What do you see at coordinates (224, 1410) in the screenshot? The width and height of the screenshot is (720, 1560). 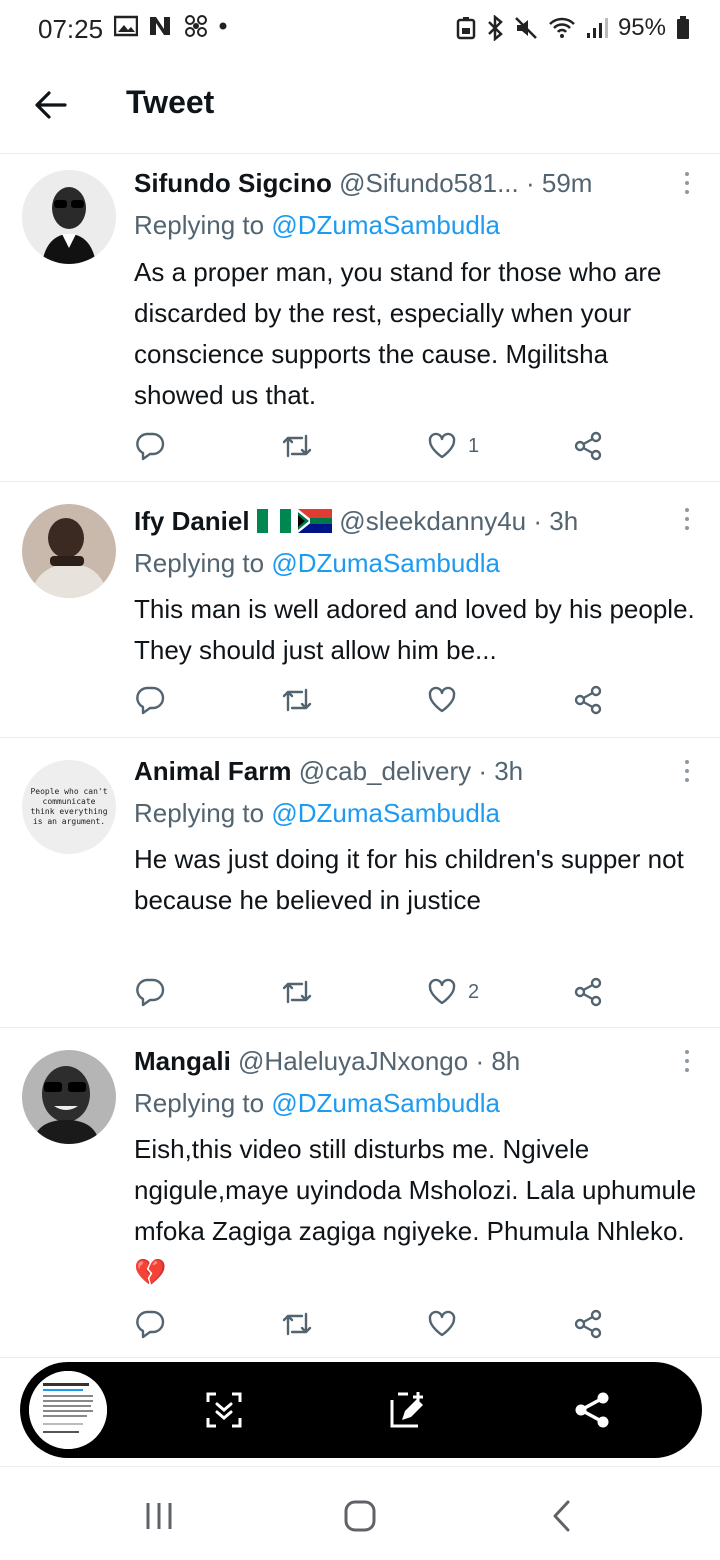 I see `scroll-capture-icon` at bounding box center [224, 1410].